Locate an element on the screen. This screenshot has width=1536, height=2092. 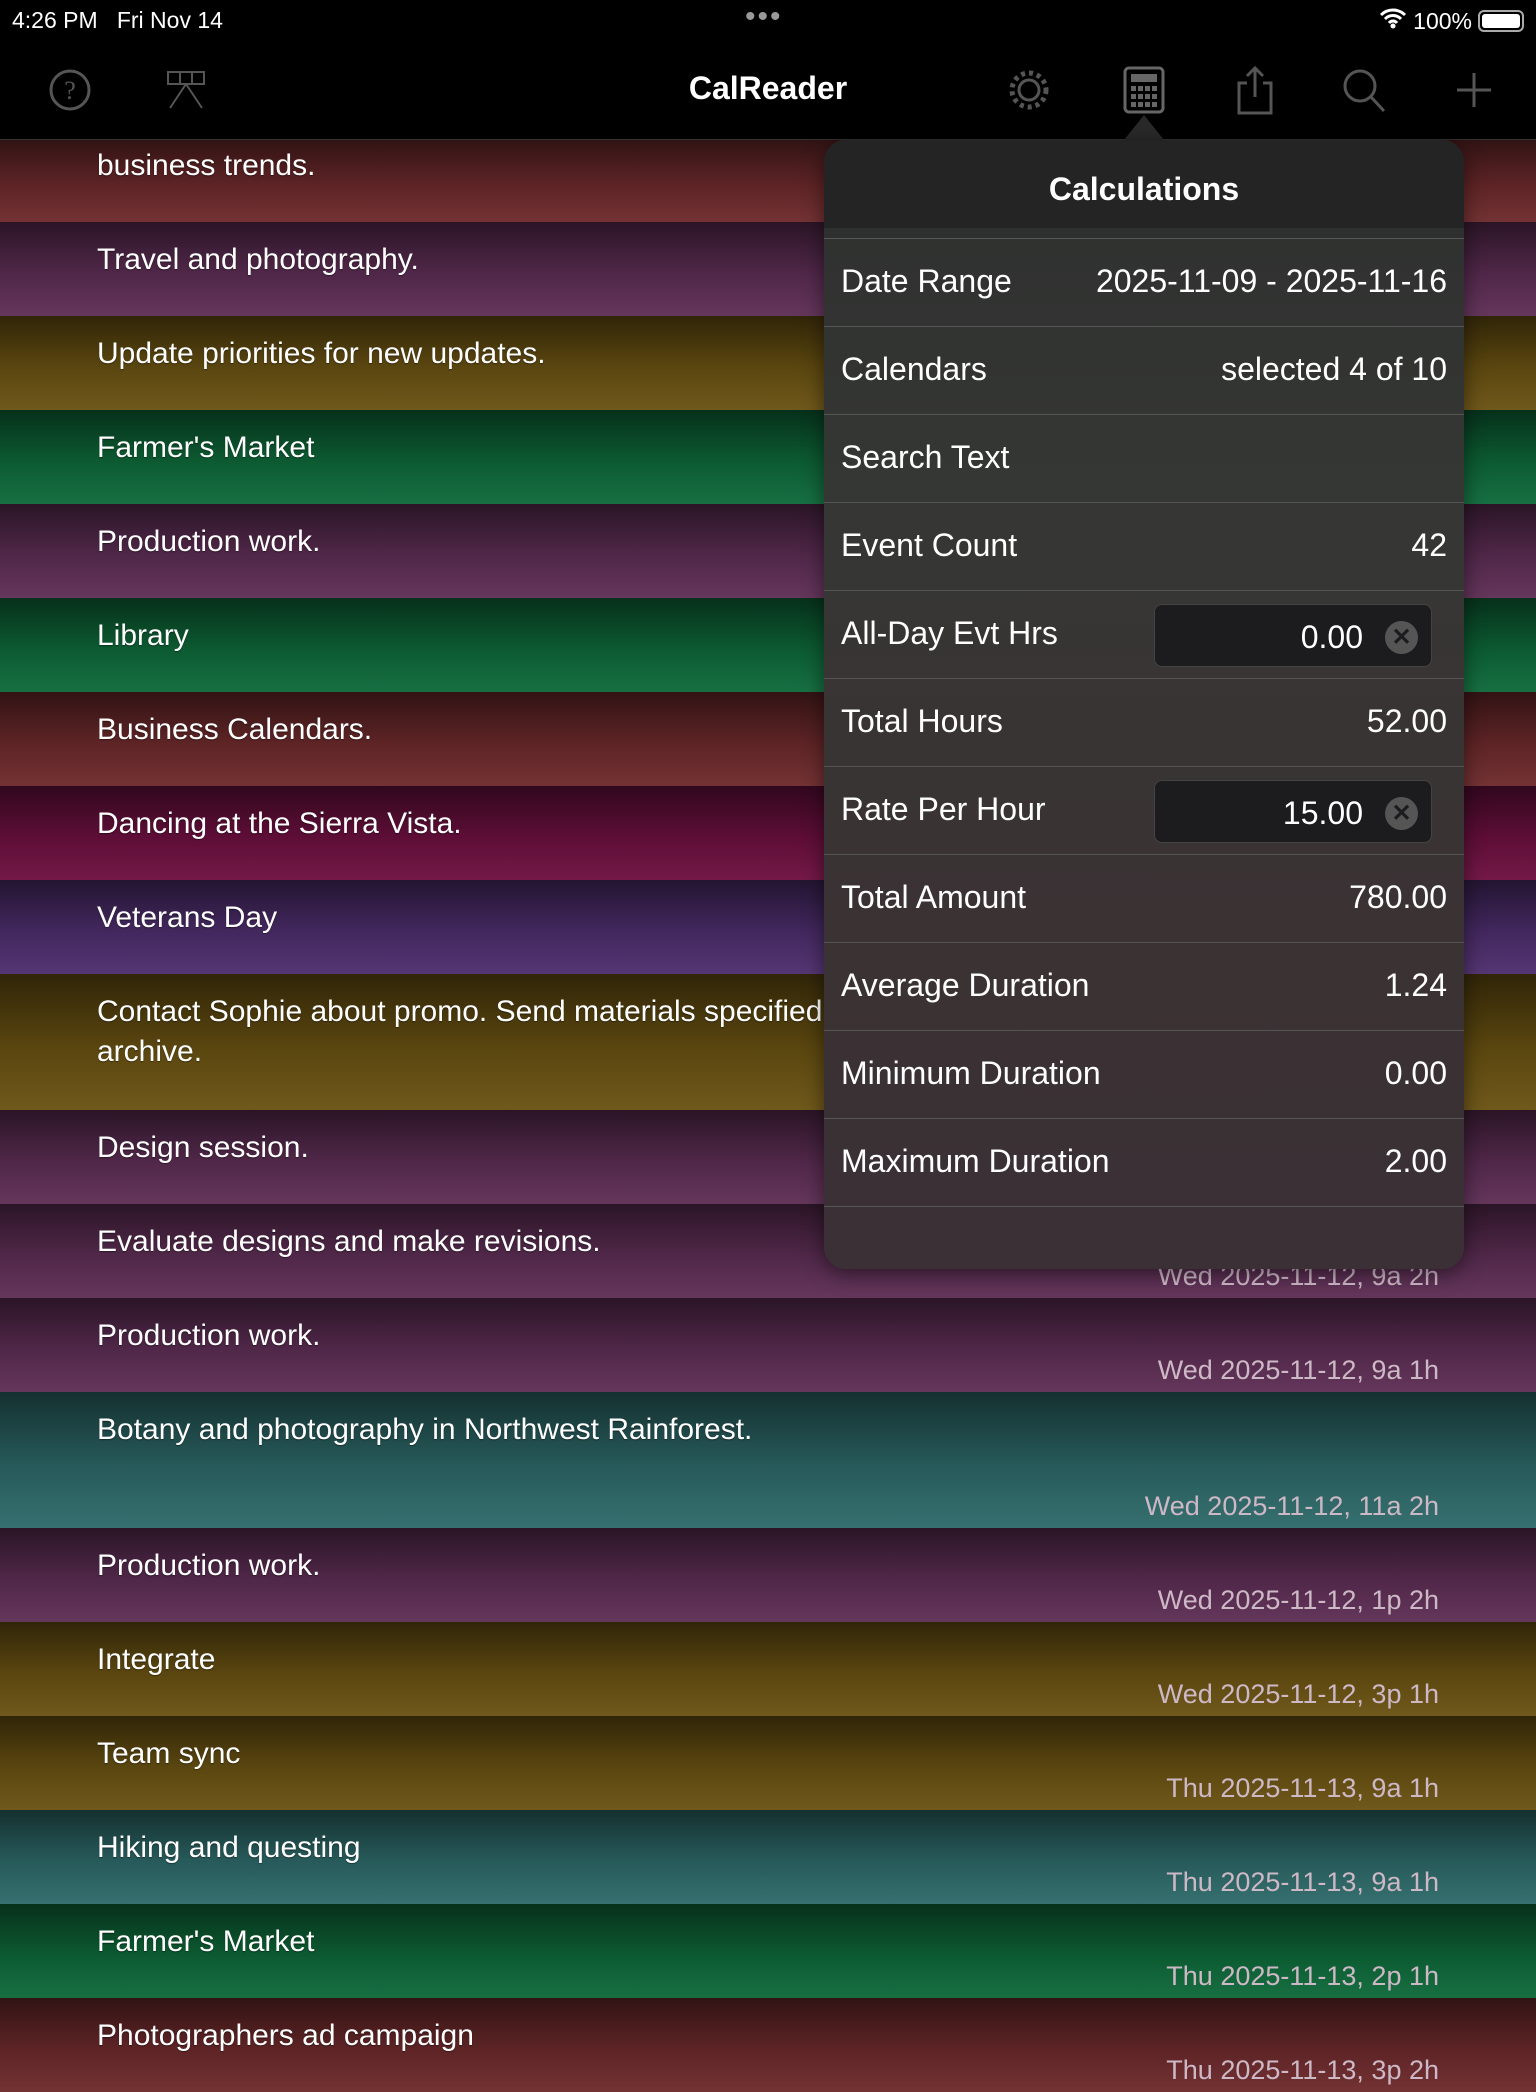
event-title: Farmer's Market is located at coordinates (206, 1941).